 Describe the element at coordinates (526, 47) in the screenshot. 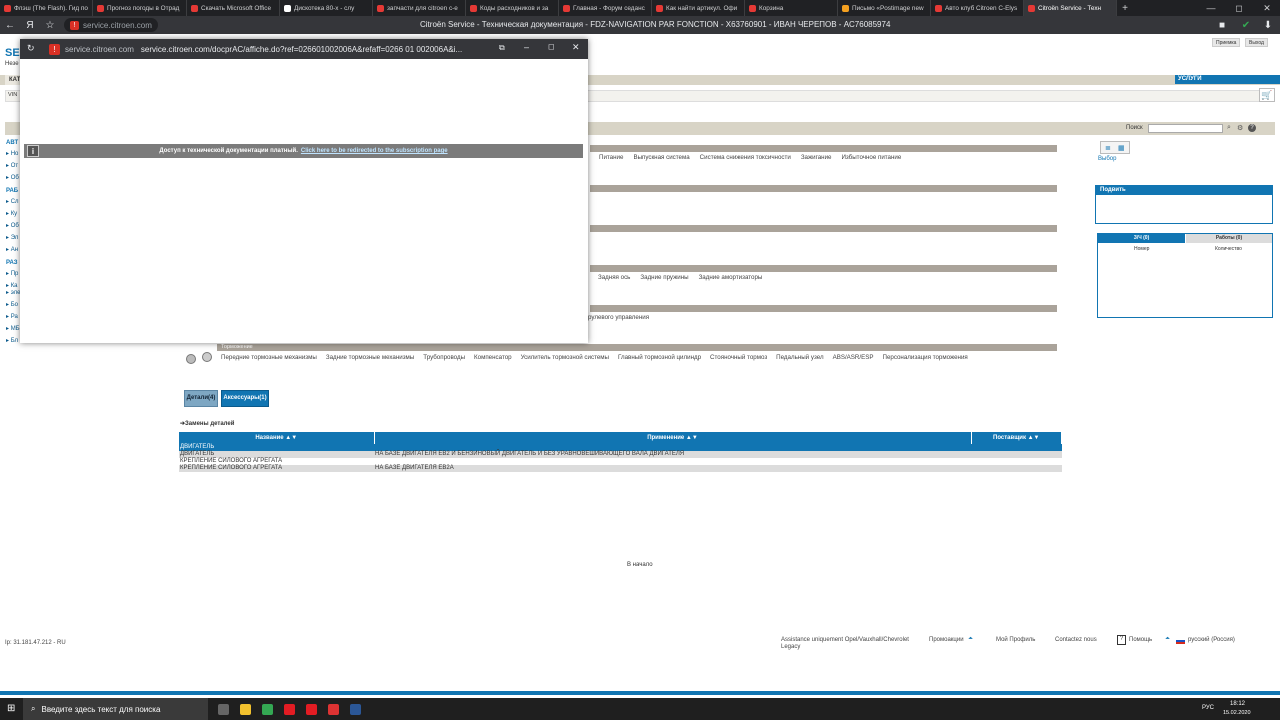

I see `minimize-icon: –` at that location.